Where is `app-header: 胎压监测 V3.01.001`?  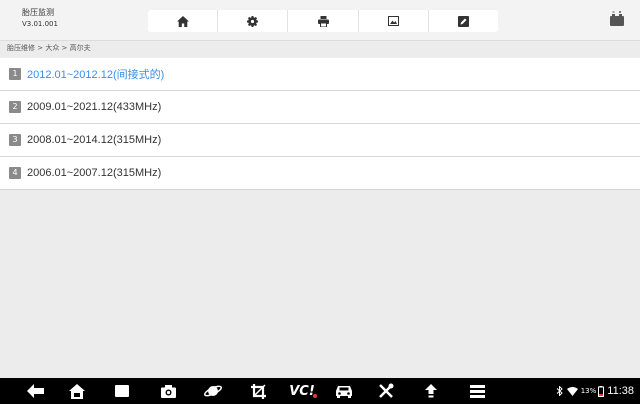
app-header: 胎压监测 V3.01.001 is located at coordinates (320, 20).